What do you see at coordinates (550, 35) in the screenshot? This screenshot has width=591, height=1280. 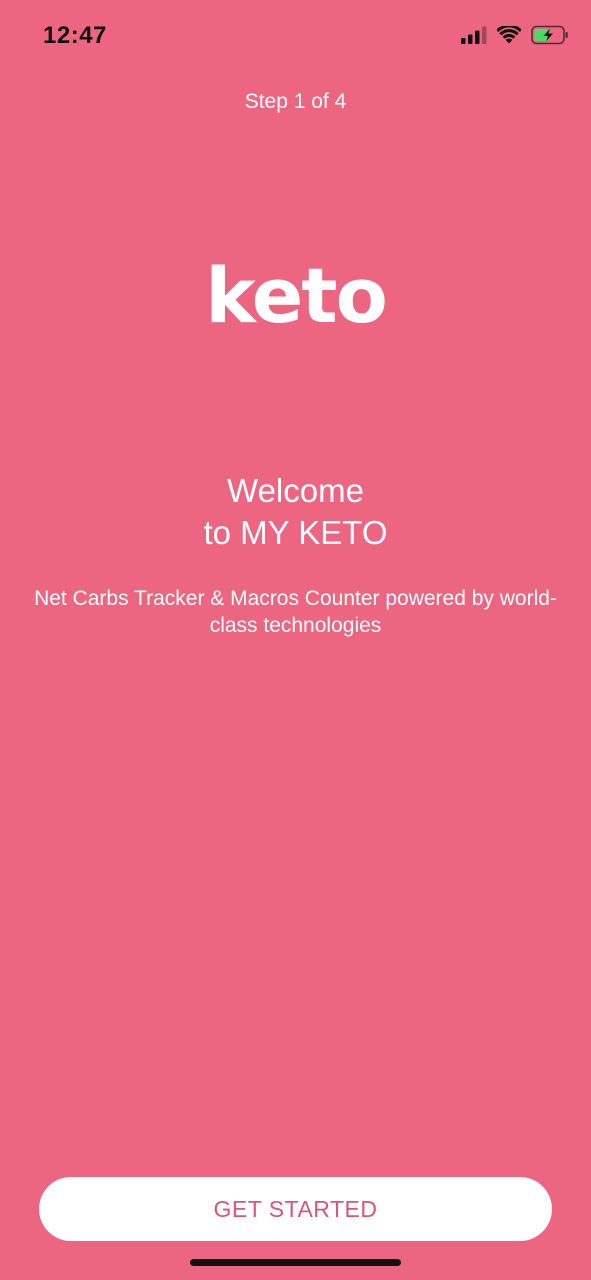 I see `battery-charging-icon` at bounding box center [550, 35].